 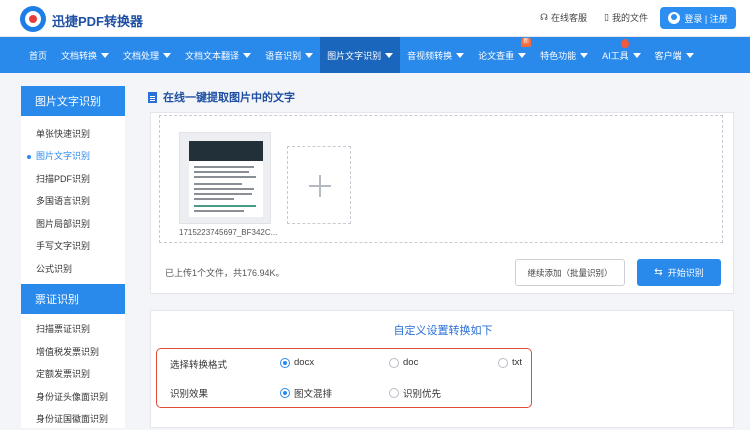 I want to click on new-badge: 新, so click(x=526, y=42).